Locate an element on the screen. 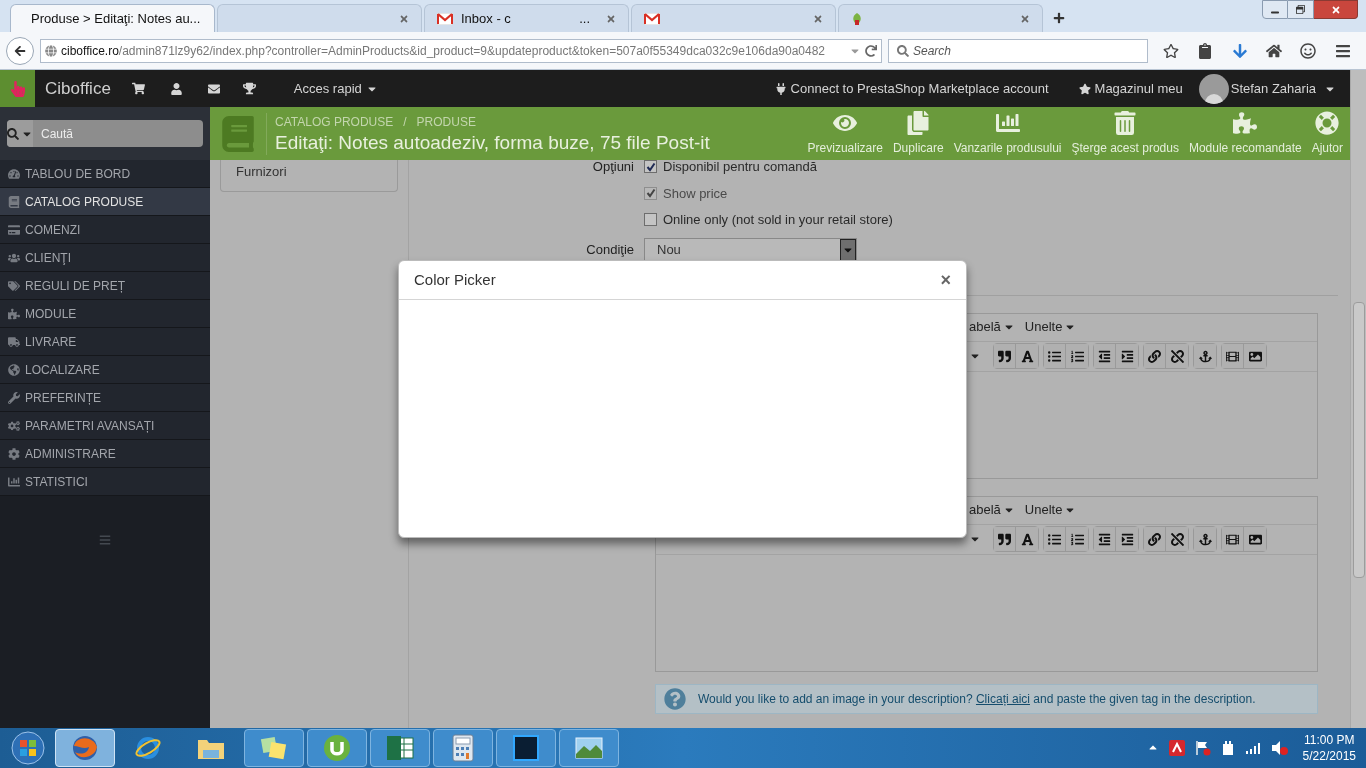 The width and height of the screenshot is (1366, 768). quick-access-menu: Acces rapid is located at coordinates (335, 88).